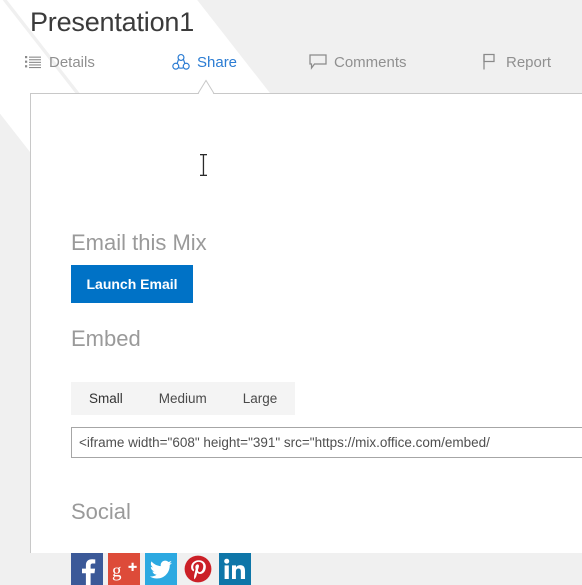  I want to click on embed-size-medium: Medium, so click(183, 398).